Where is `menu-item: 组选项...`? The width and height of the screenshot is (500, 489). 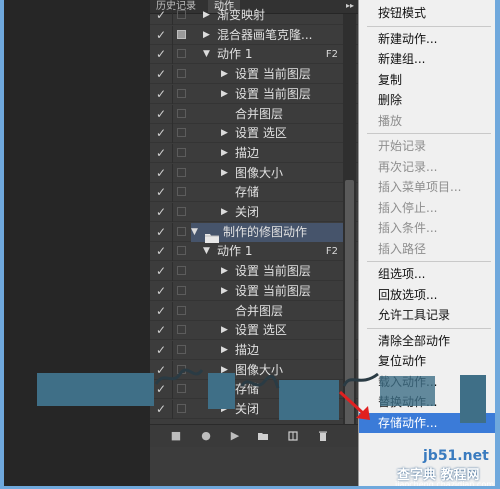
menu-item: 组选项... is located at coordinates (427, 274).